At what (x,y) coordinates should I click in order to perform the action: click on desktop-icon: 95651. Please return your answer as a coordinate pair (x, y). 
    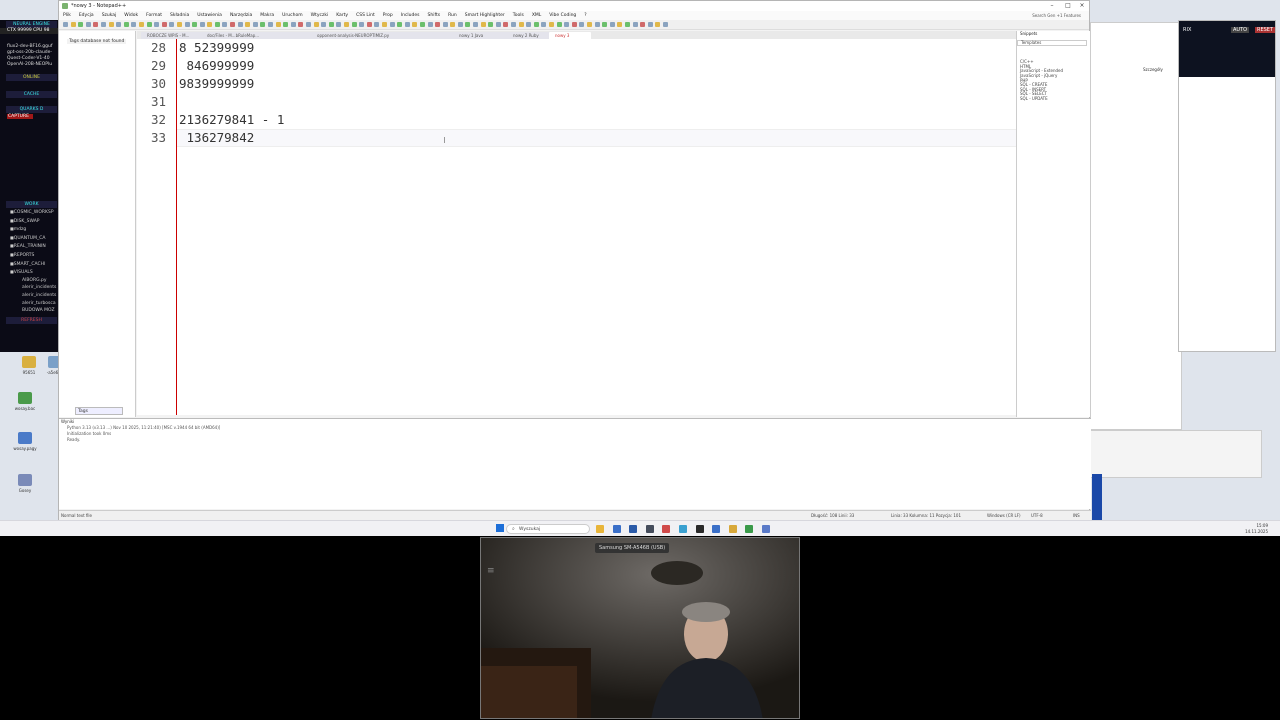
    Looking at the image, I should click on (29, 365).